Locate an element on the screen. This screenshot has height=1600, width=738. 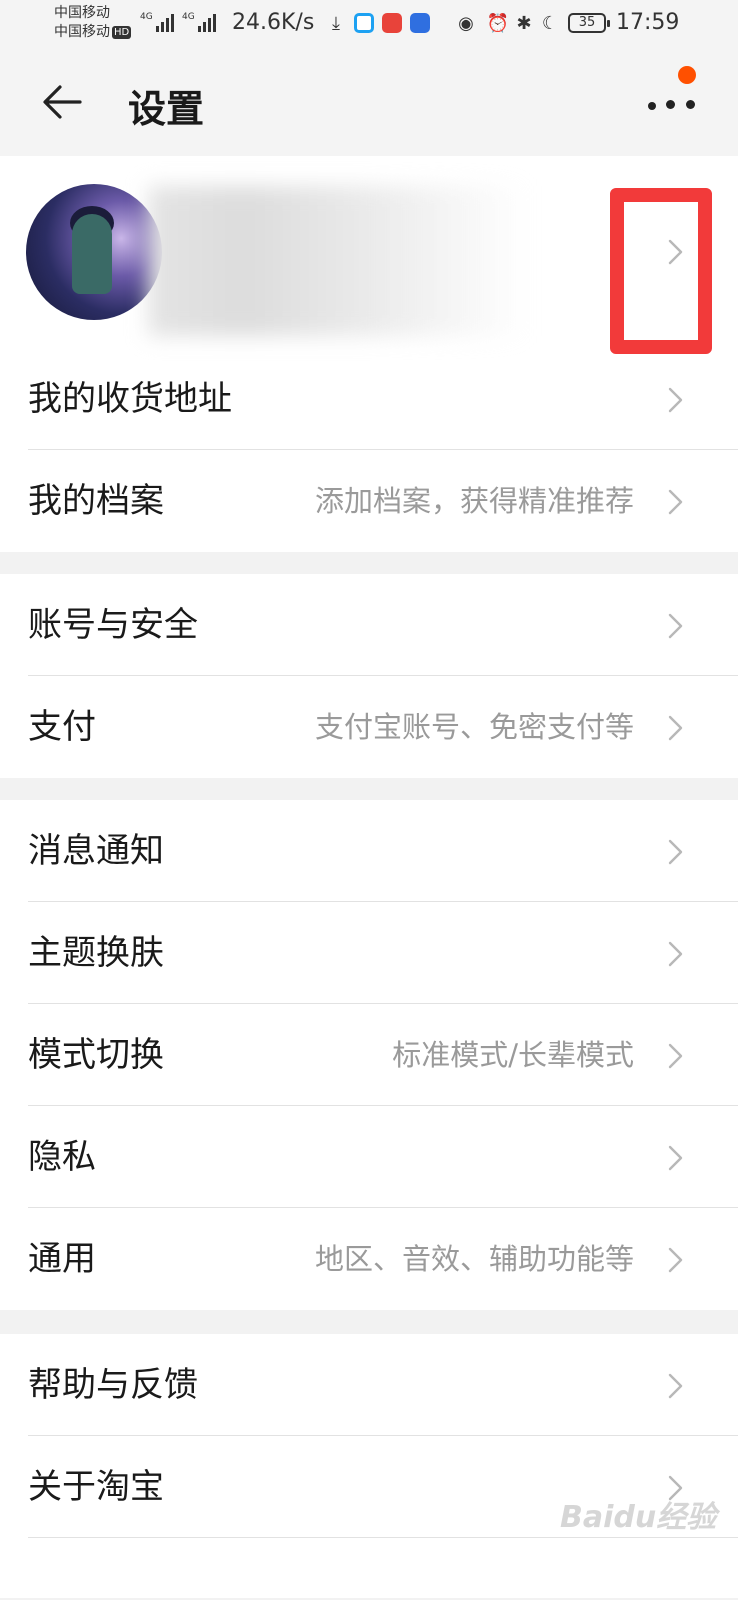
row-label: 关于淘宝 is located at coordinates (96, 1487).